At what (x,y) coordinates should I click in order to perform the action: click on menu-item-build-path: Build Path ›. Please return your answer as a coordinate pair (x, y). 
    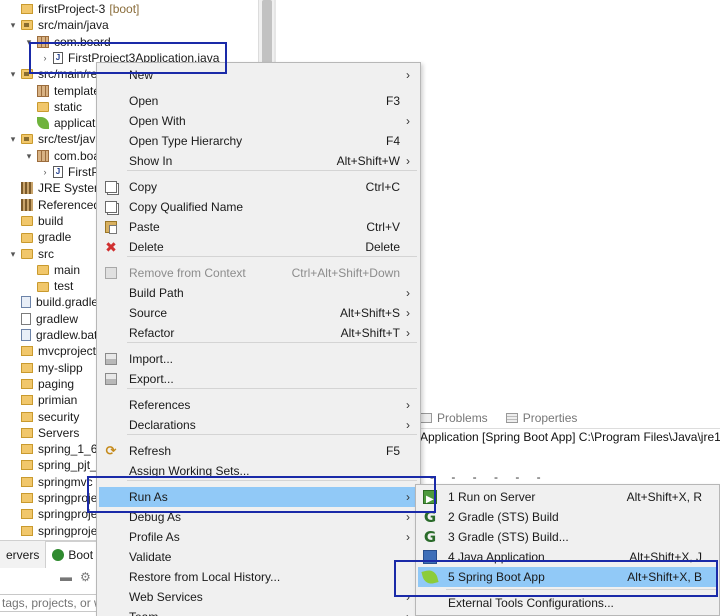
    Looking at the image, I should click on (258, 293).